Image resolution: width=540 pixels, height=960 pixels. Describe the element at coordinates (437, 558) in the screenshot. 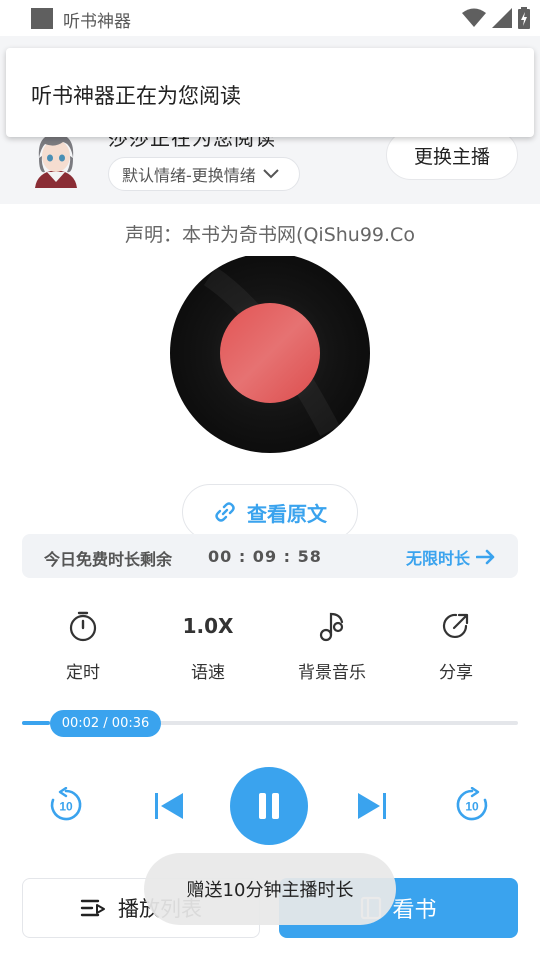

I see `unlimited-time-label: 无限时长` at that location.